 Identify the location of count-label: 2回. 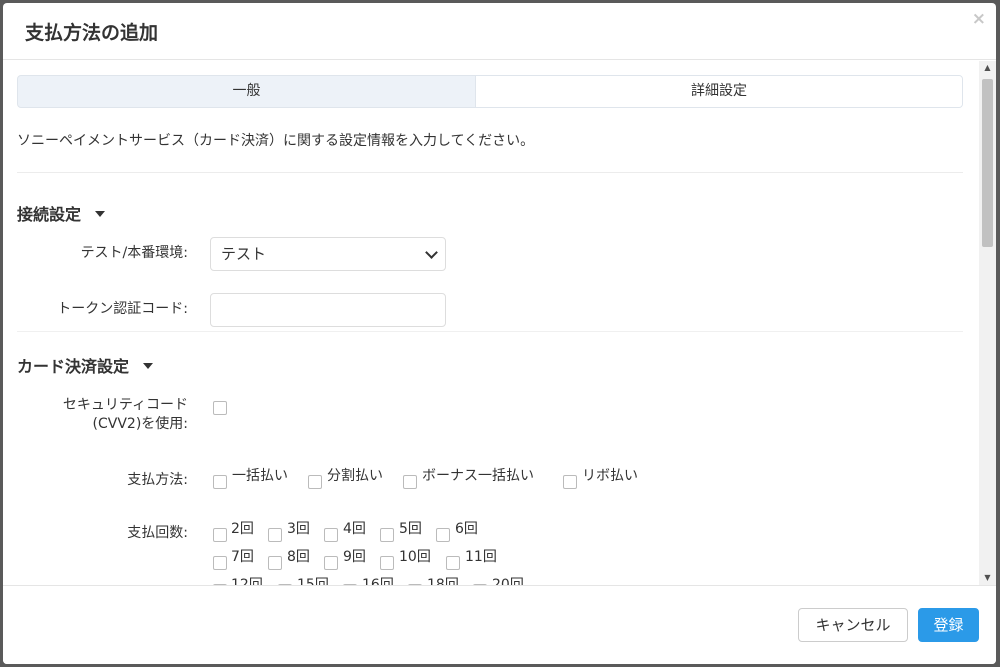
(242, 529).